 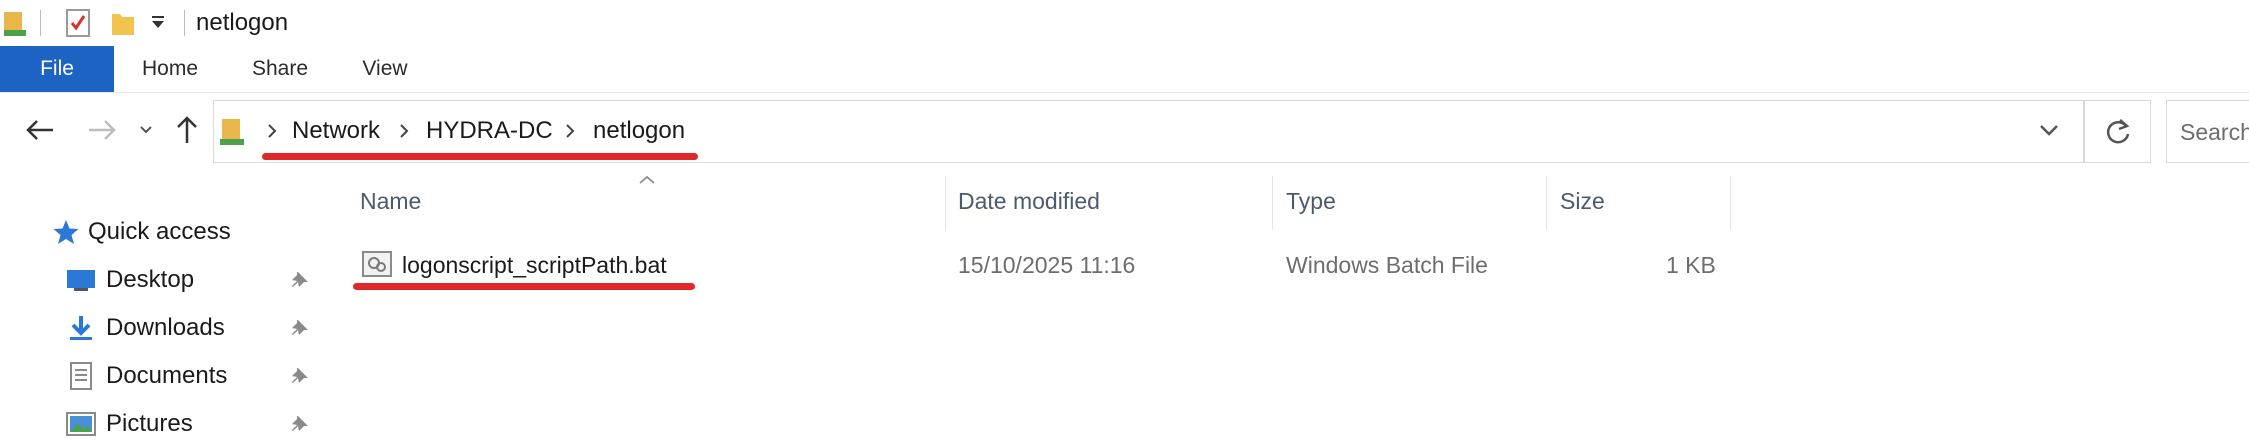 I want to click on window-title: netlogon, so click(x=242, y=22).